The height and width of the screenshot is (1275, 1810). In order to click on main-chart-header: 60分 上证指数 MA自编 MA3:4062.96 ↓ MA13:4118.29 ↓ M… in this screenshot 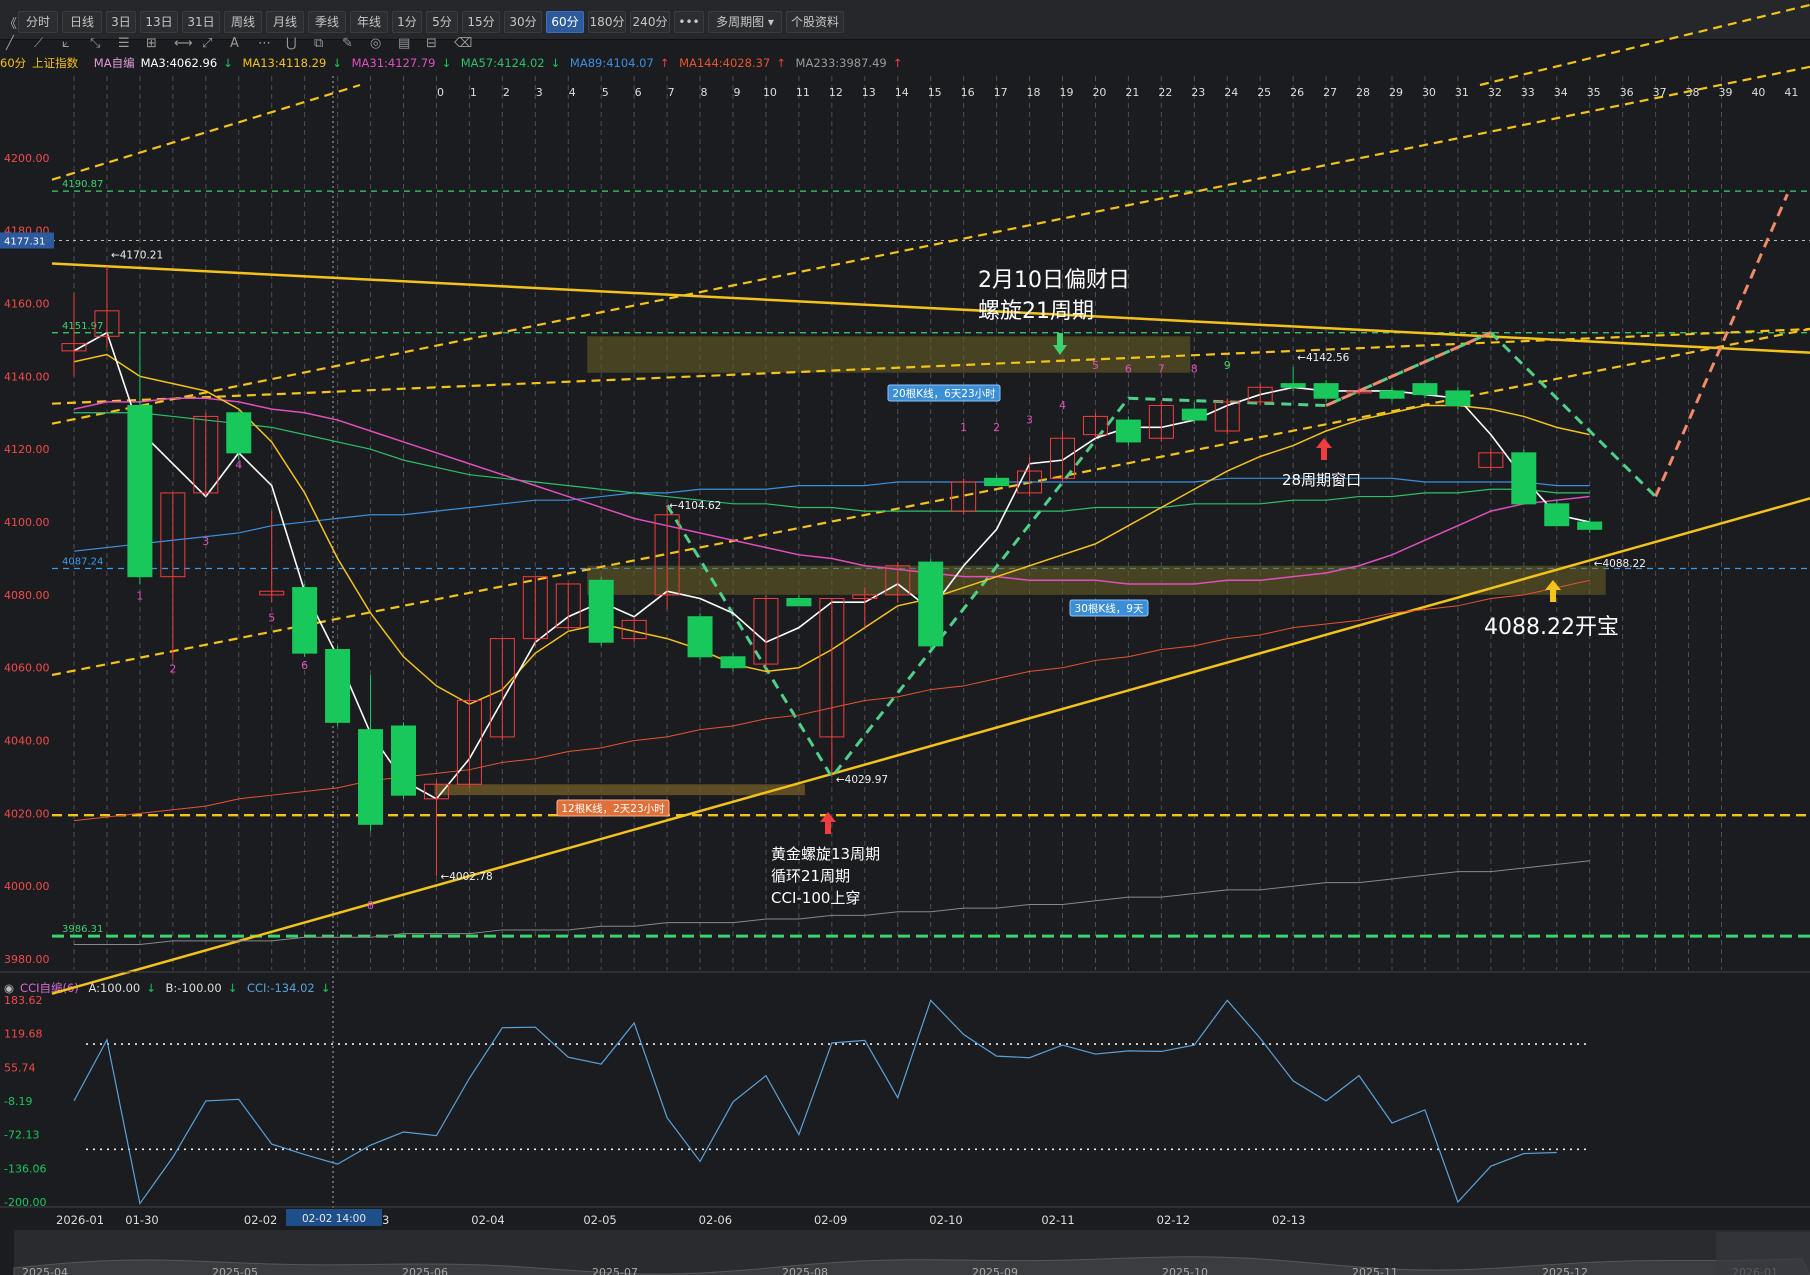, I will do `click(451, 63)`.